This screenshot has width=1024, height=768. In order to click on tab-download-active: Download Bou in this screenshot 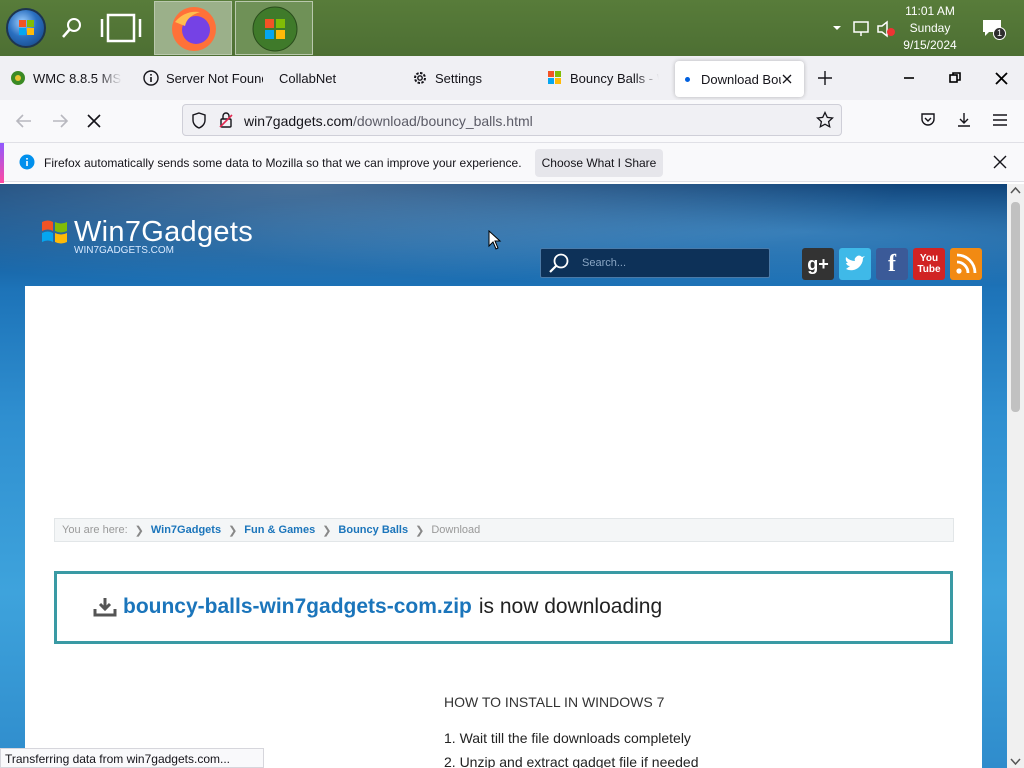, I will do `click(739, 79)`.